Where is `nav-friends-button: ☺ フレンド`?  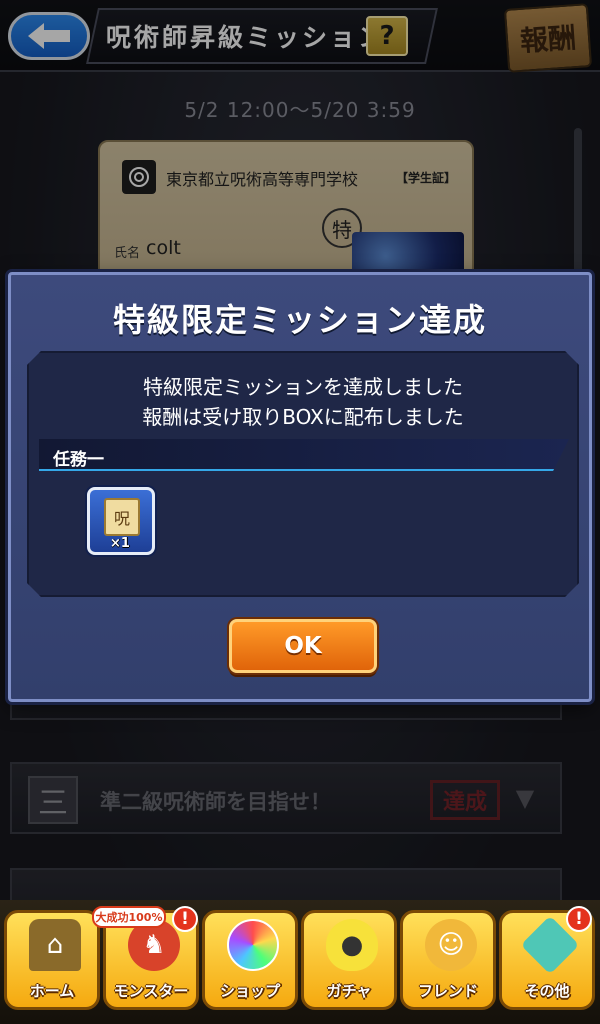
nav-friends-button: ☺ フレンド is located at coordinates (448, 960).